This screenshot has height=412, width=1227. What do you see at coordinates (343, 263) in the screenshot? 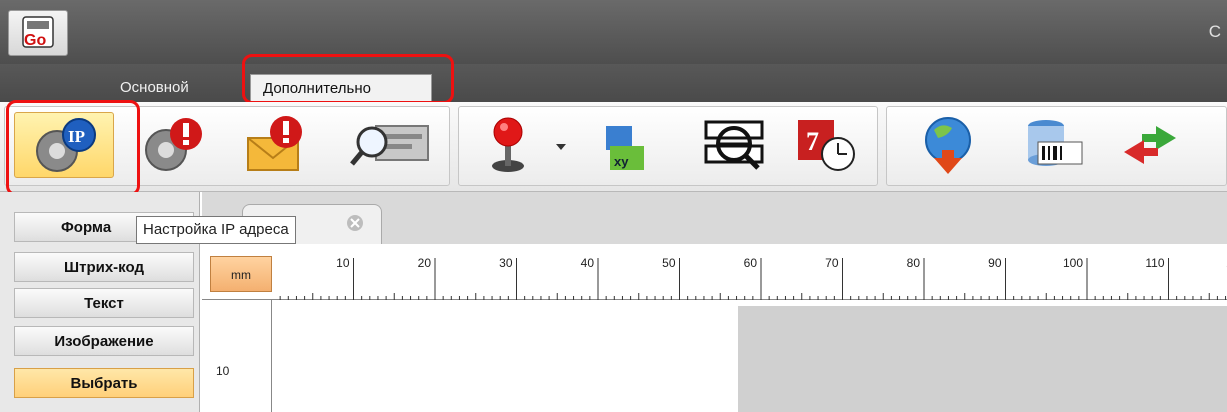
I see `ruler-label: 10` at bounding box center [343, 263].